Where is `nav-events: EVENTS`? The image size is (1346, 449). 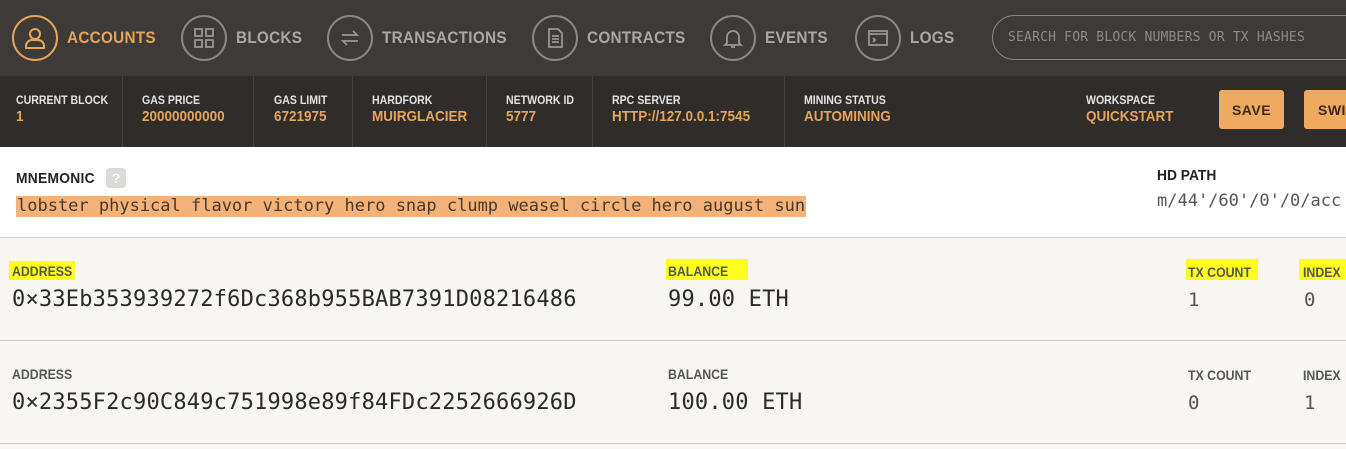
nav-events: EVENTS is located at coordinates (772, 38).